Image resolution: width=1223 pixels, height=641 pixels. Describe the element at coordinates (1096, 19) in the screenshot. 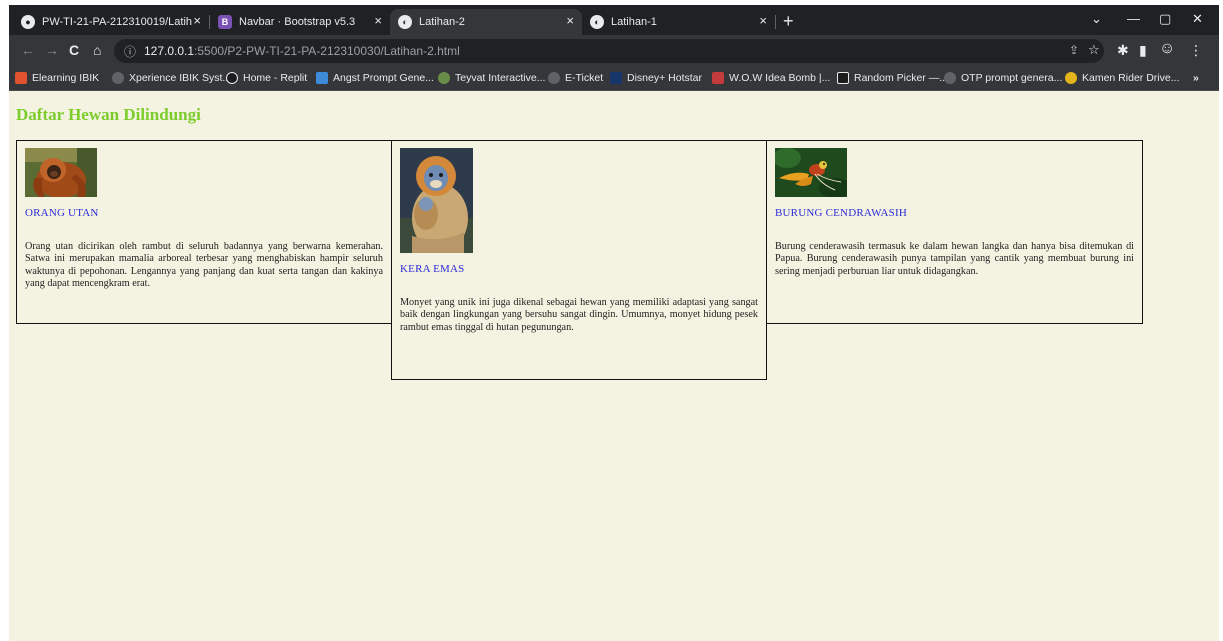

I see `tab-search-icon: ⌄` at that location.